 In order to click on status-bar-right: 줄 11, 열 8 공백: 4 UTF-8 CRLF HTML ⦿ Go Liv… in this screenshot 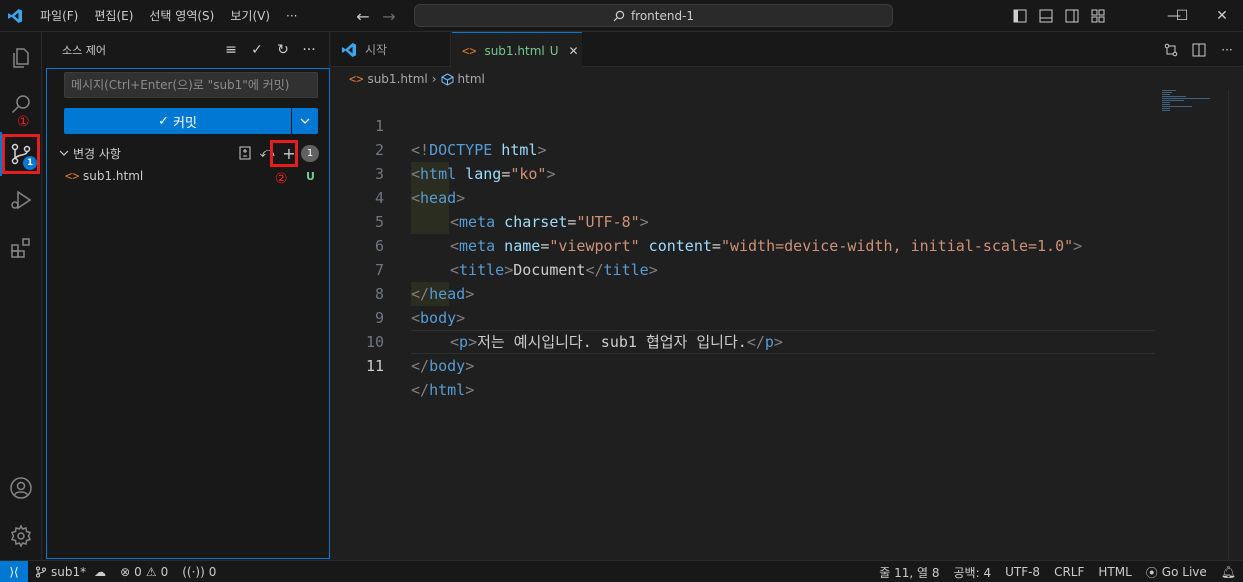, I will do `click(1057, 571)`.